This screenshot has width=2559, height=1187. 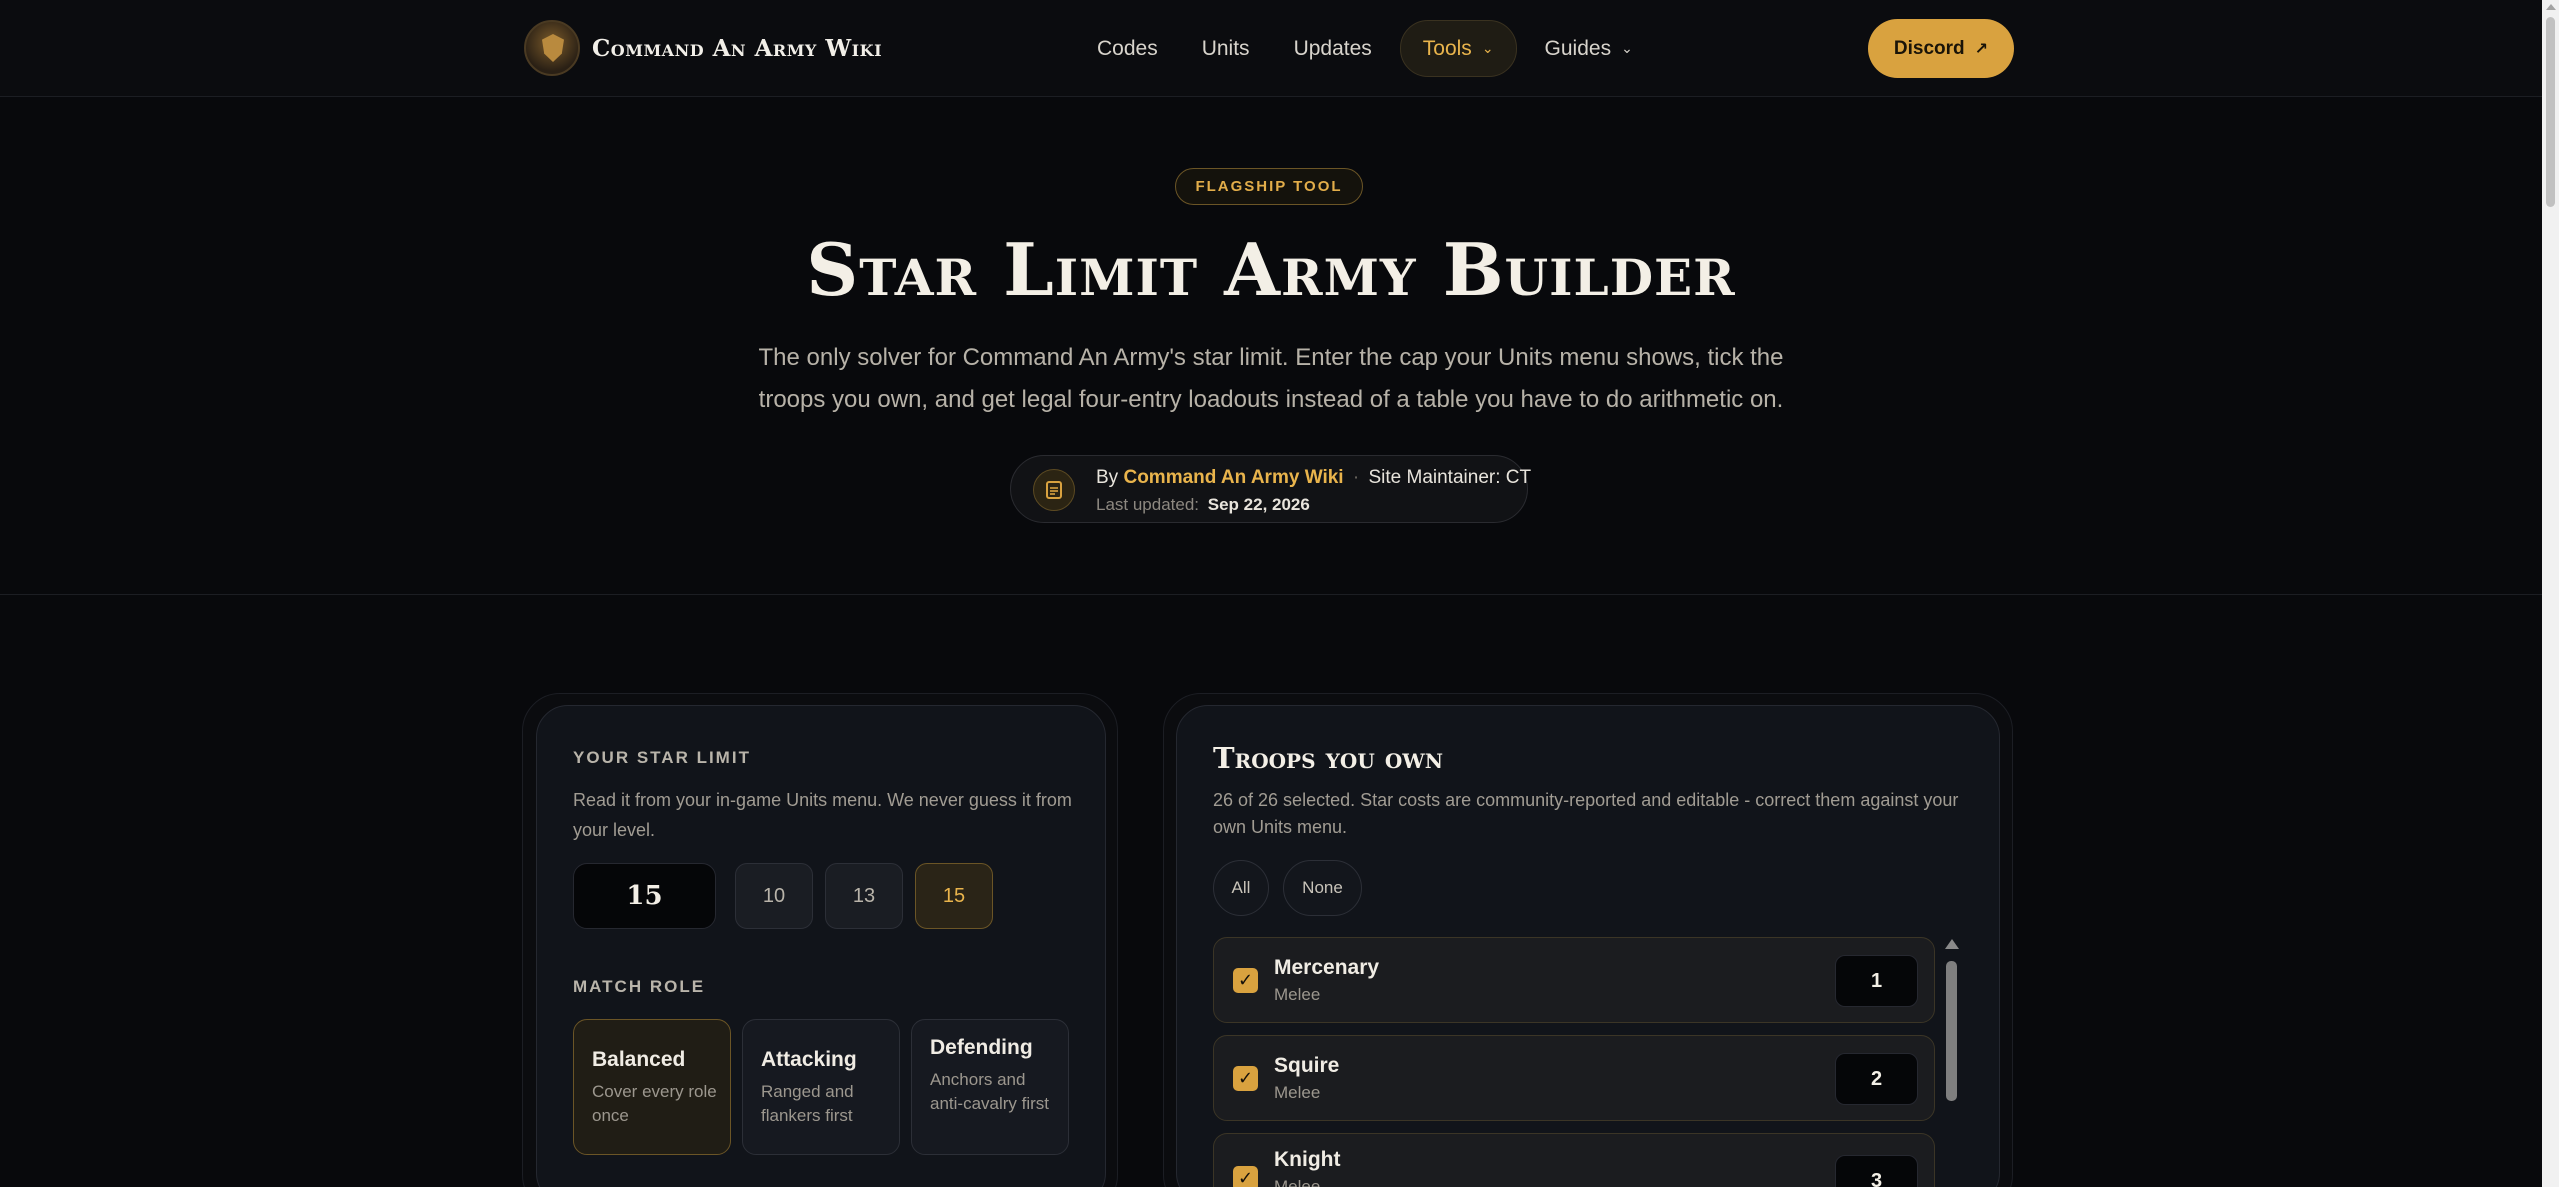 What do you see at coordinates (552, 48) in the screenshot?
I see `shield-crest-icon` at bounding box center [552, 48].